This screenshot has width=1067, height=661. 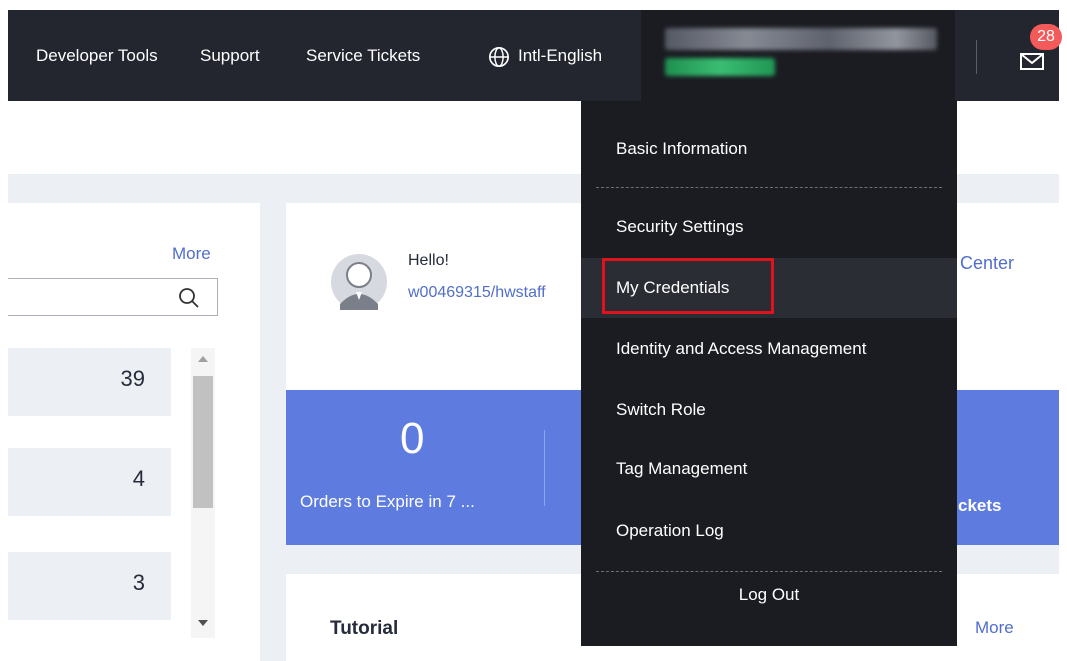 I want to click on nav-service-tickets: Service Tickets, so click(x=363, y=56).